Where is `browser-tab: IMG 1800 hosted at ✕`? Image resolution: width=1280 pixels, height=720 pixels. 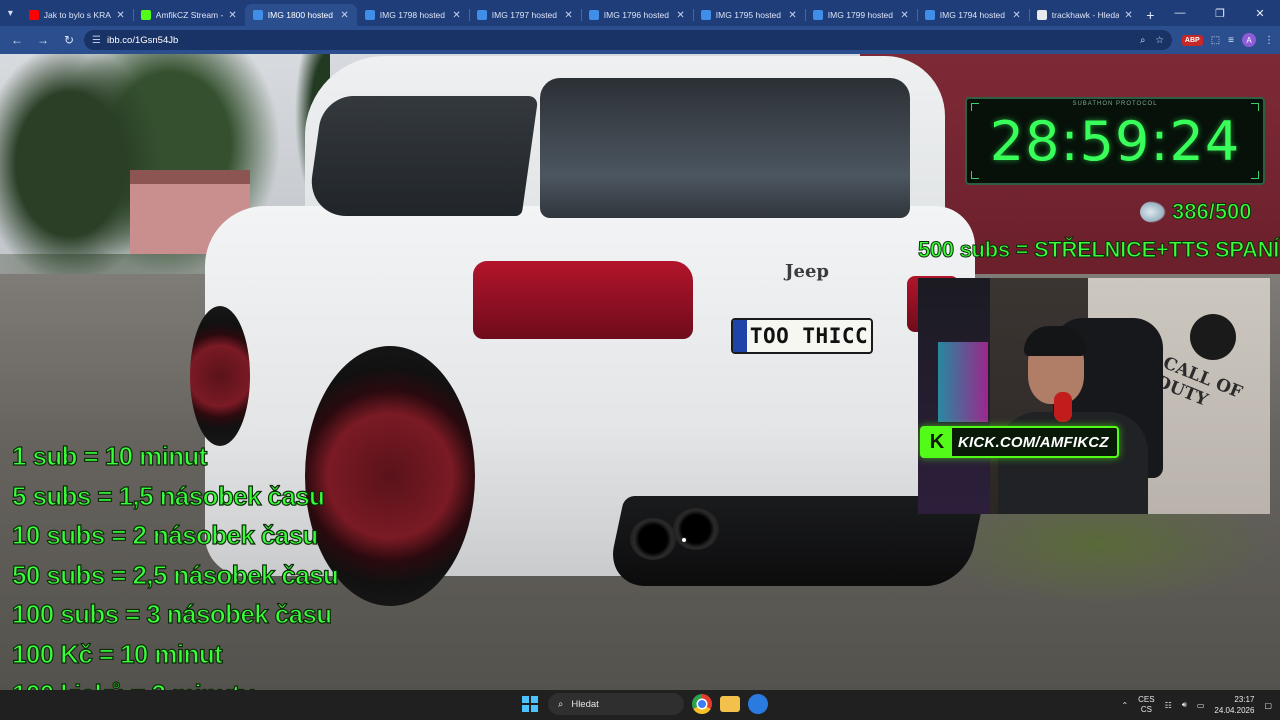 browser-tab: IMG 1800 hosted at ✕ is located at coordinates (300, 15).